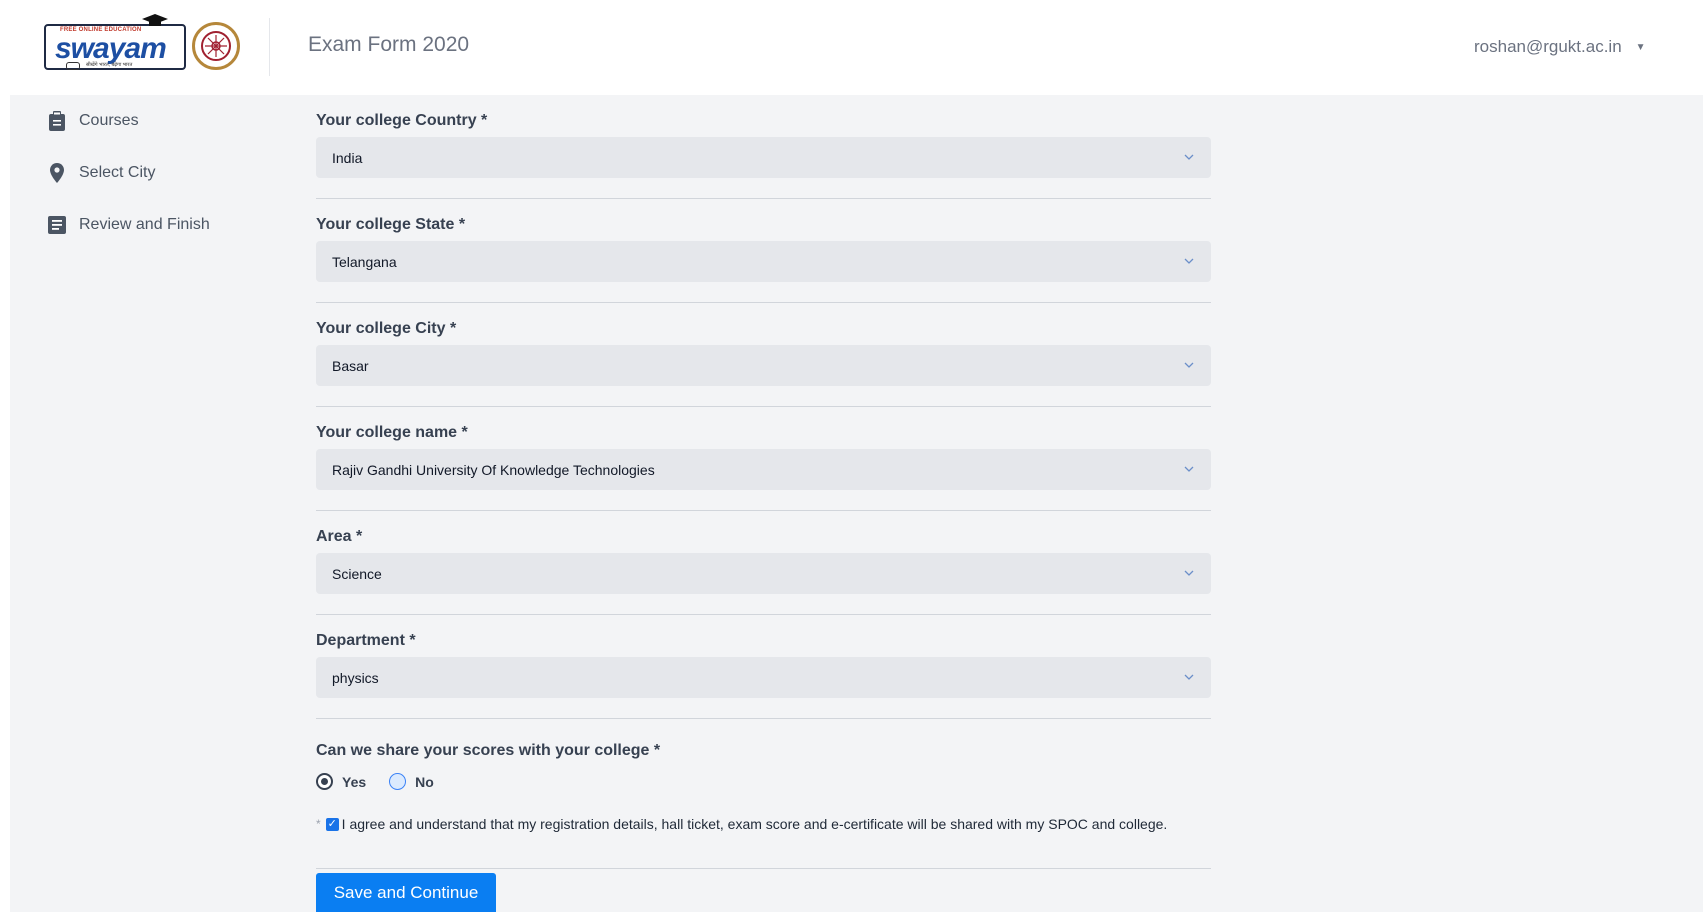 The width and height of the screenshot is (1703, 912). Describe the element at coordinates (763, 365) in the screenshot. I see `city-select: Basar` at that location.